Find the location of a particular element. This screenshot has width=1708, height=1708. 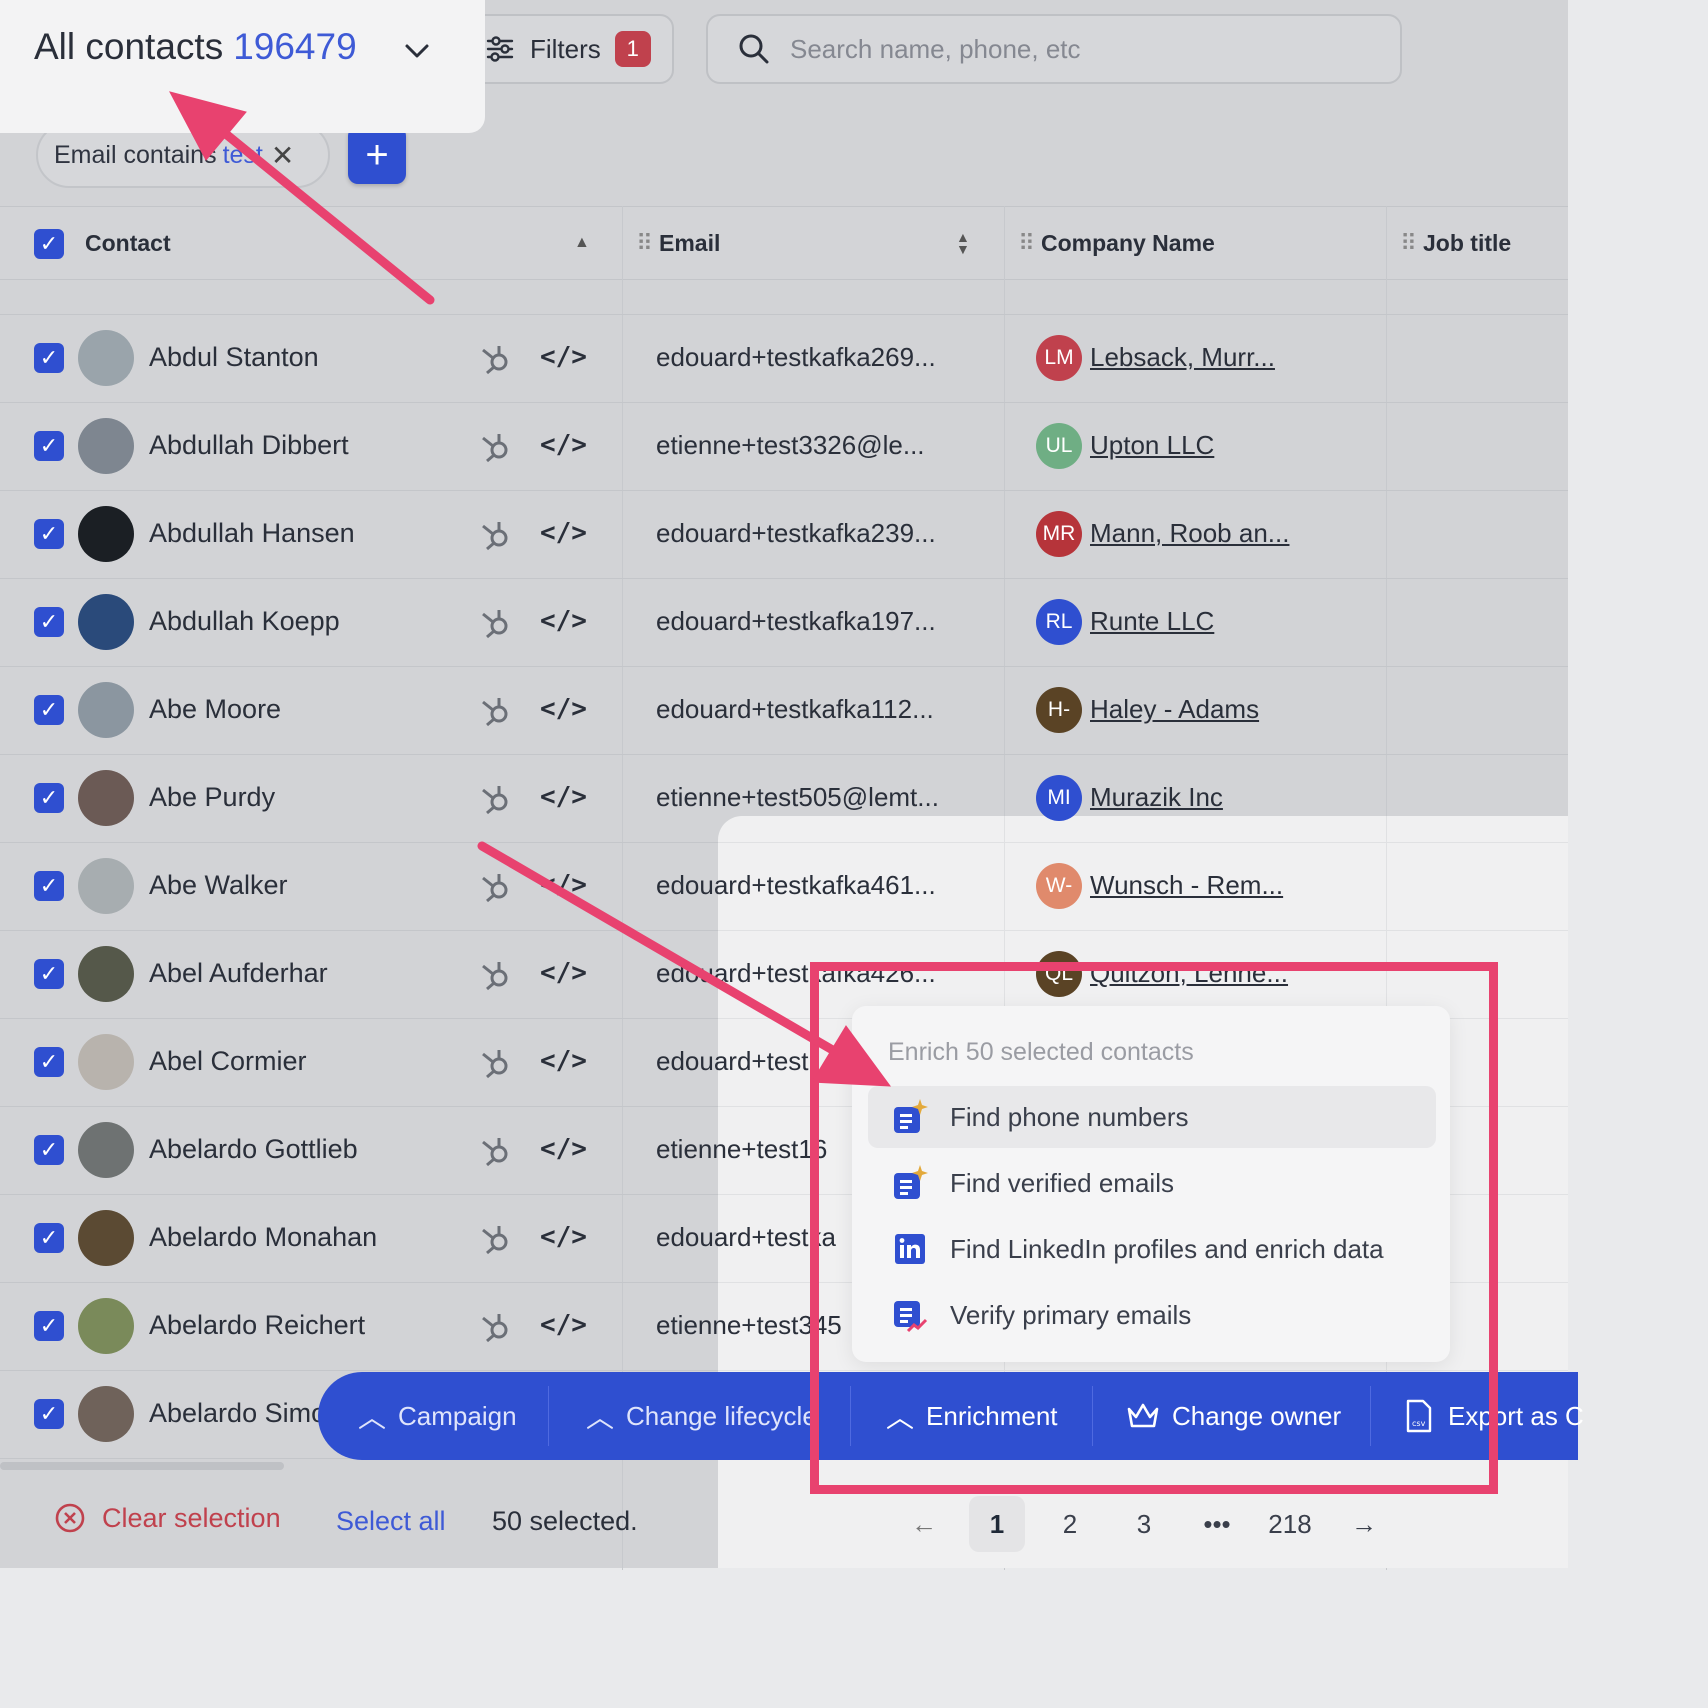

contacts-count: 196479 is located at coordinates (295, 46).